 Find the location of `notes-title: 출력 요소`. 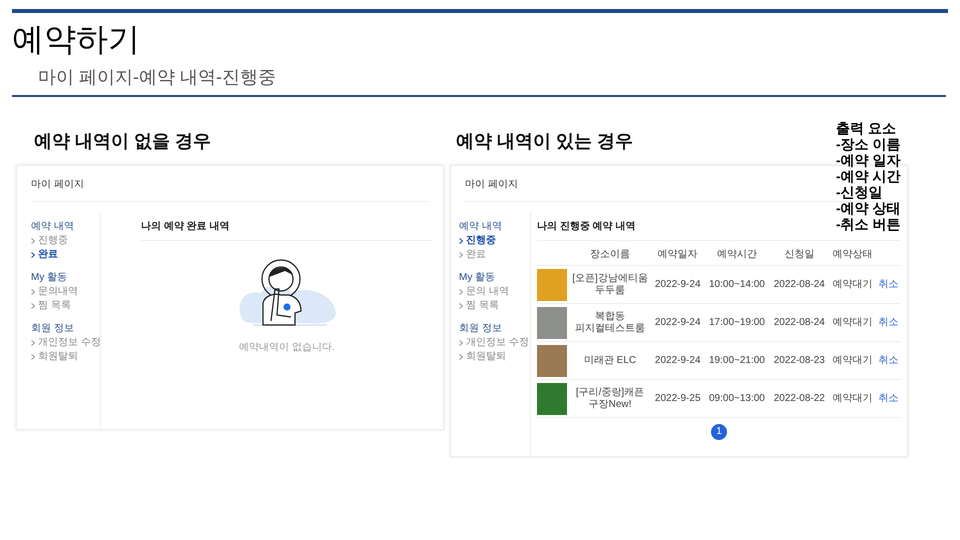

notes-title: 출력 요소 is located at coordinates (866, 128).